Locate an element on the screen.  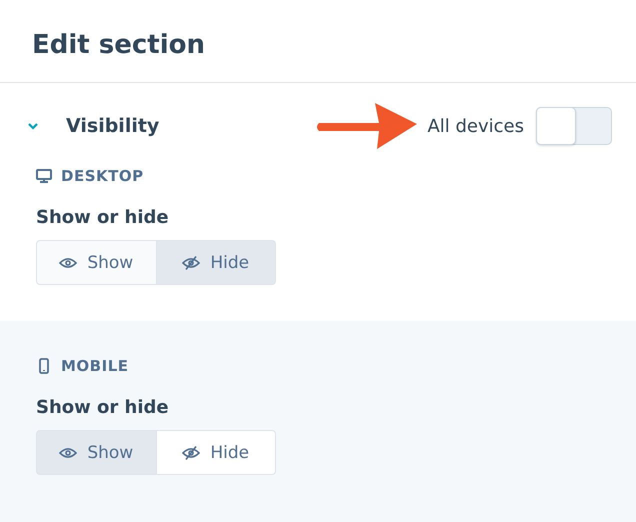
device-heading: MOBILE is located at coordinates (94, 366).